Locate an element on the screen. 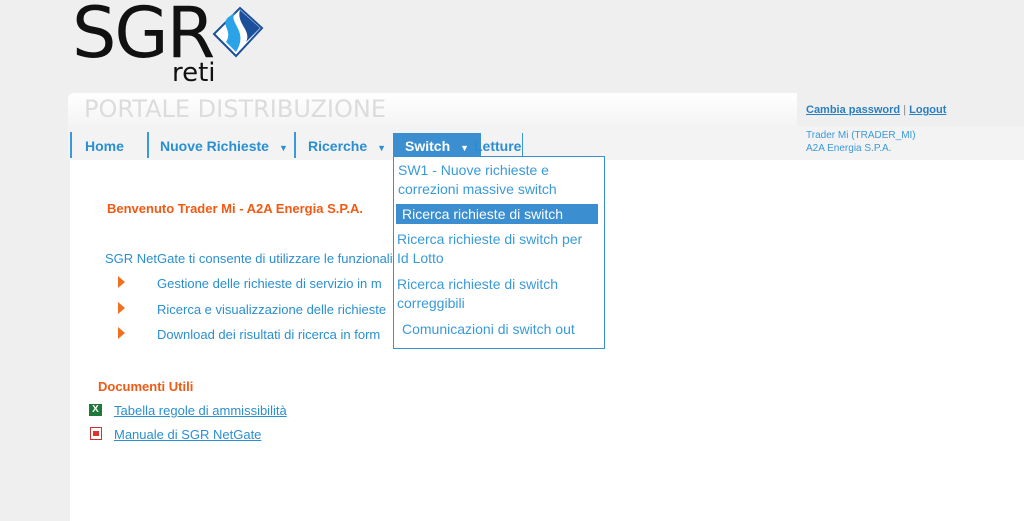 Image resolution: width=1024 pixels, height=521 pixels. nav-ricerche: Ricerche ▼ is located at coordinates (347, 145).